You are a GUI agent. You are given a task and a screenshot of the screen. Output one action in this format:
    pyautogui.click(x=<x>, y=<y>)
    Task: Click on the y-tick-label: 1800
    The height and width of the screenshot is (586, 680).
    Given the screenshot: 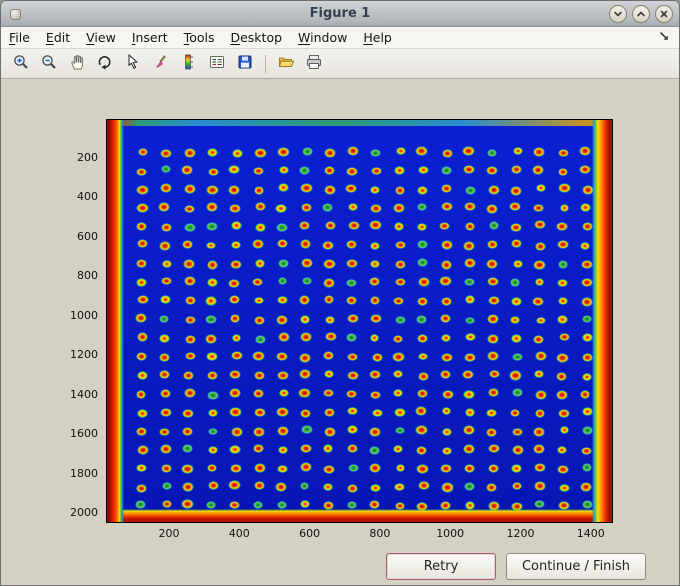 What is the action you would take?
    pyautogui.click(x=84, y=473)
    